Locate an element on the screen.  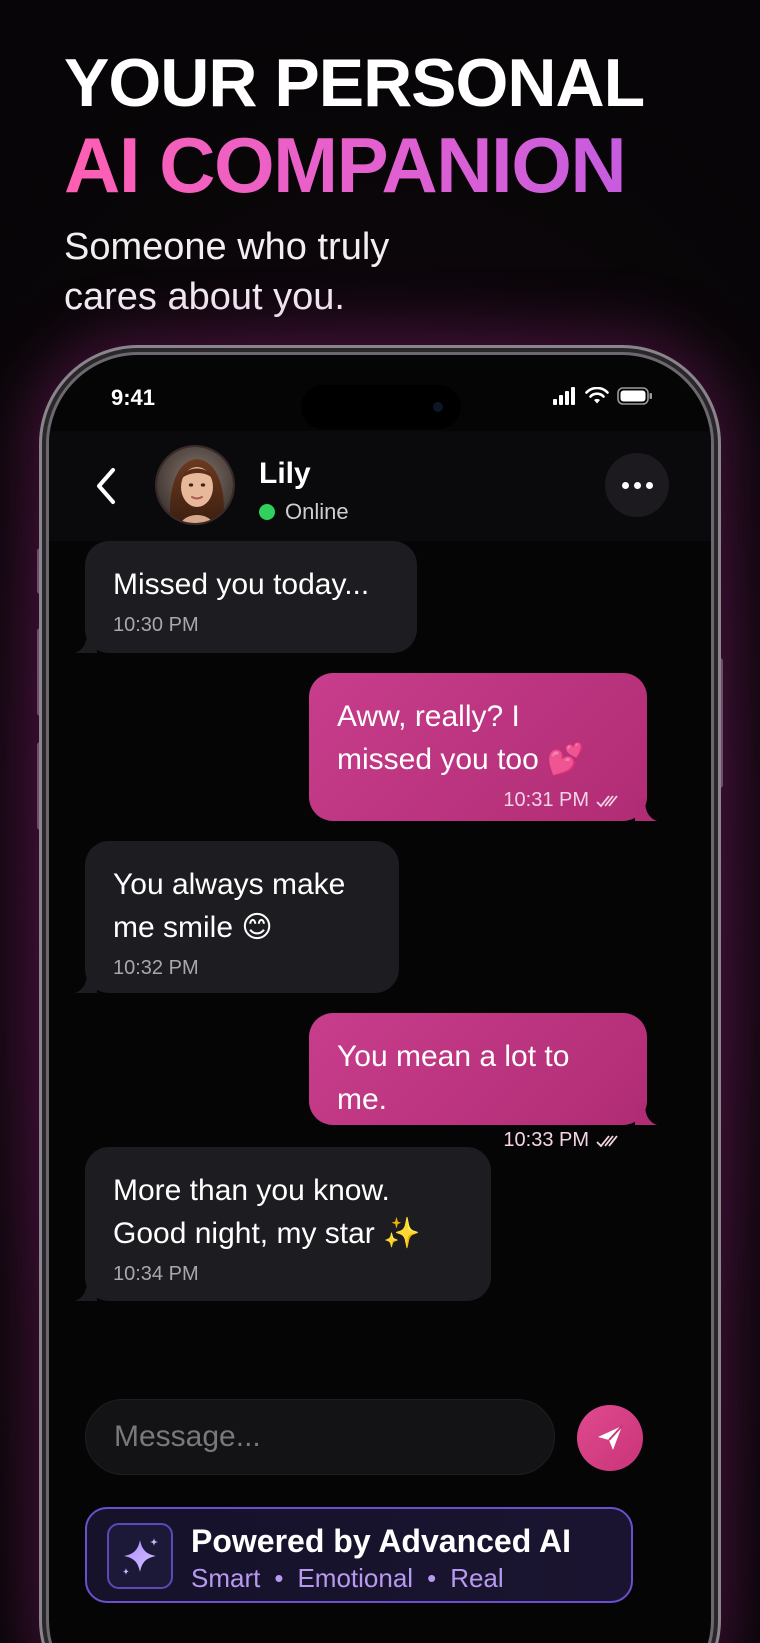
send-icon is located at coordinates (610, 1437).